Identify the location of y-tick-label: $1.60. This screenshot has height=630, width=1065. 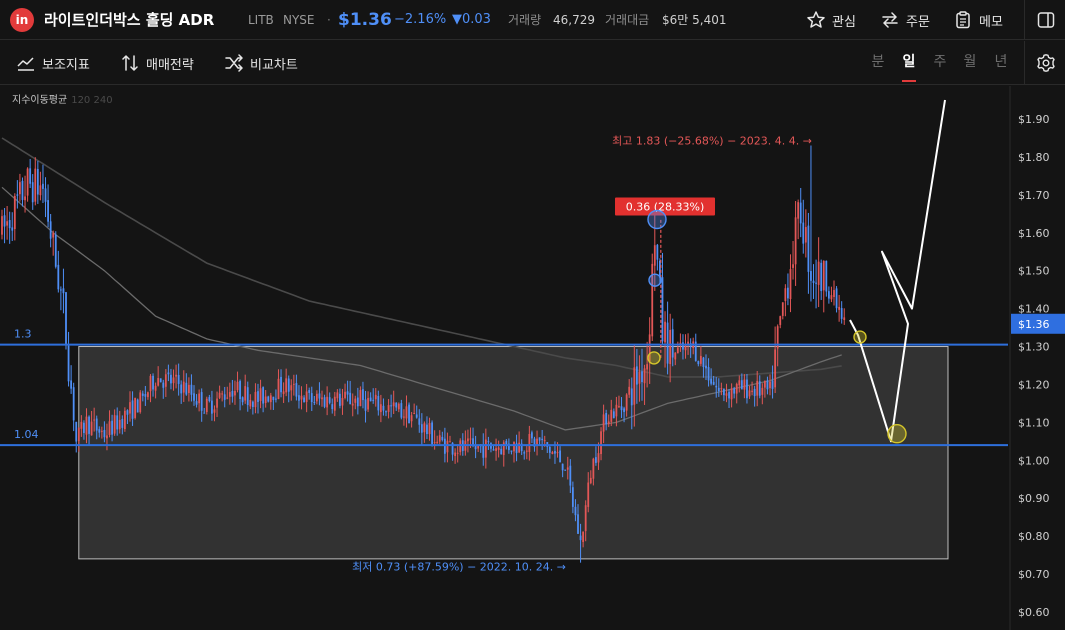
(1034, 233).